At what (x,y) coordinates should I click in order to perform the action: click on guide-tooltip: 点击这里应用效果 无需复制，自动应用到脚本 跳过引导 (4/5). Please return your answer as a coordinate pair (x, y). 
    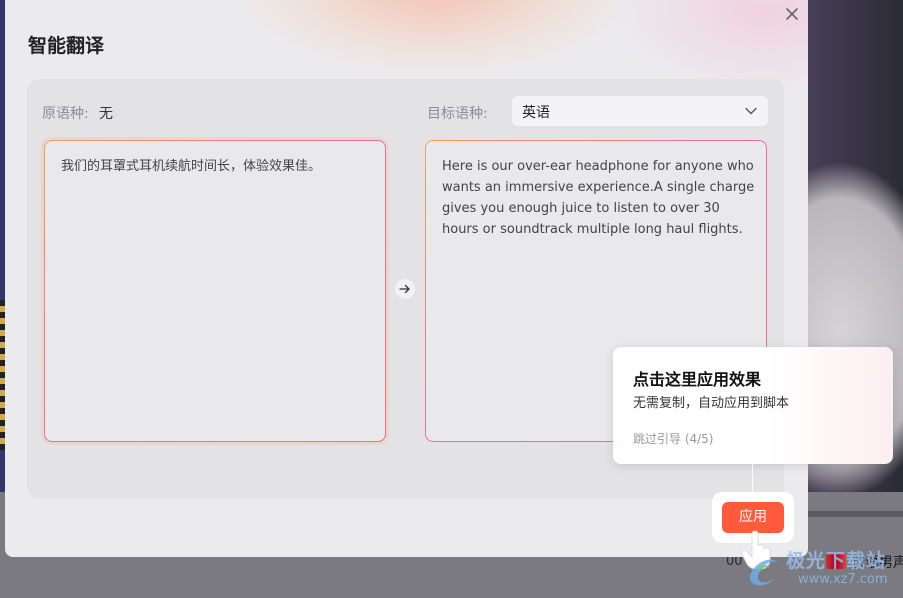
    Looking at the image, I should click on (753, 405).